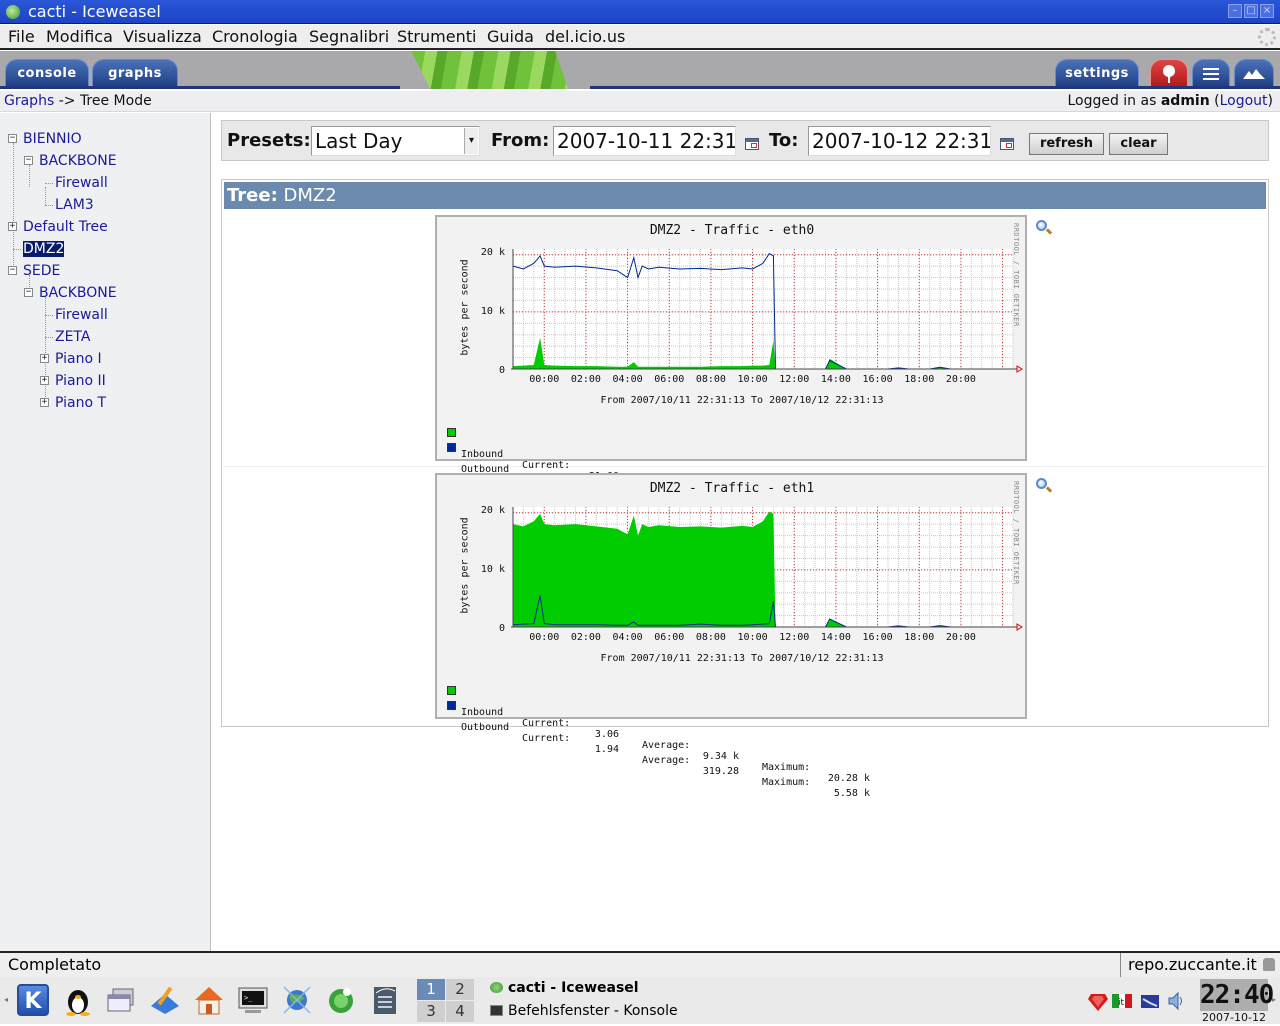  I want to click on ruby-gem-icon, so click(1098, 1001).